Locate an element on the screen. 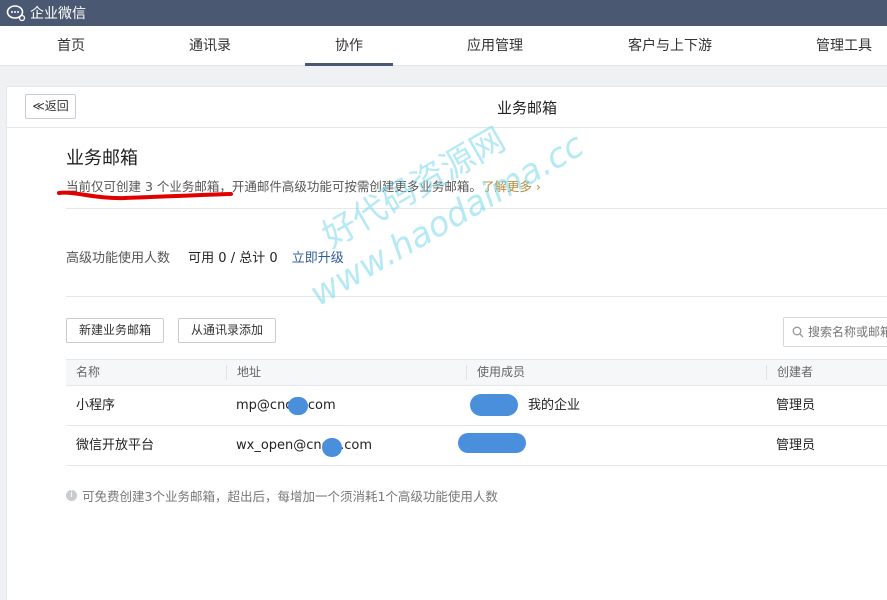 This screenshot has width=887, height=600. add-from-contacts-button: 从通讯录添加 is located at coordinates (227, 330).